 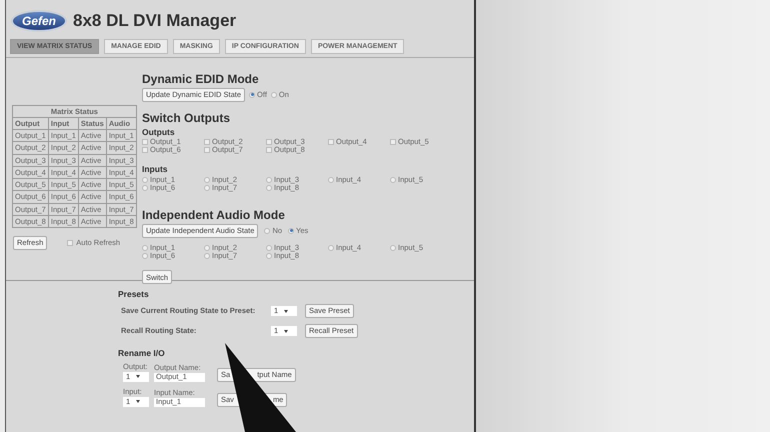 I want to click on section-heading: Dynamic EDID Mode, so click(x=201, y=78).